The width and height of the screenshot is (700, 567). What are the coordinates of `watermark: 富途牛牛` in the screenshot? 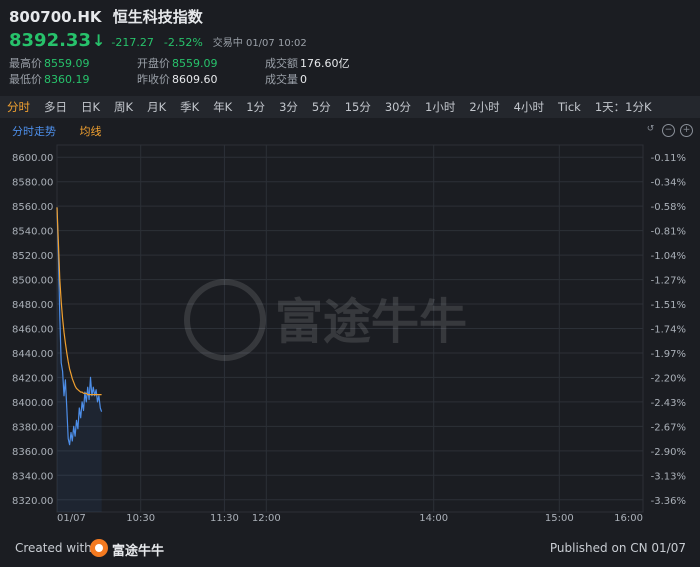 It's located at (325, 320).